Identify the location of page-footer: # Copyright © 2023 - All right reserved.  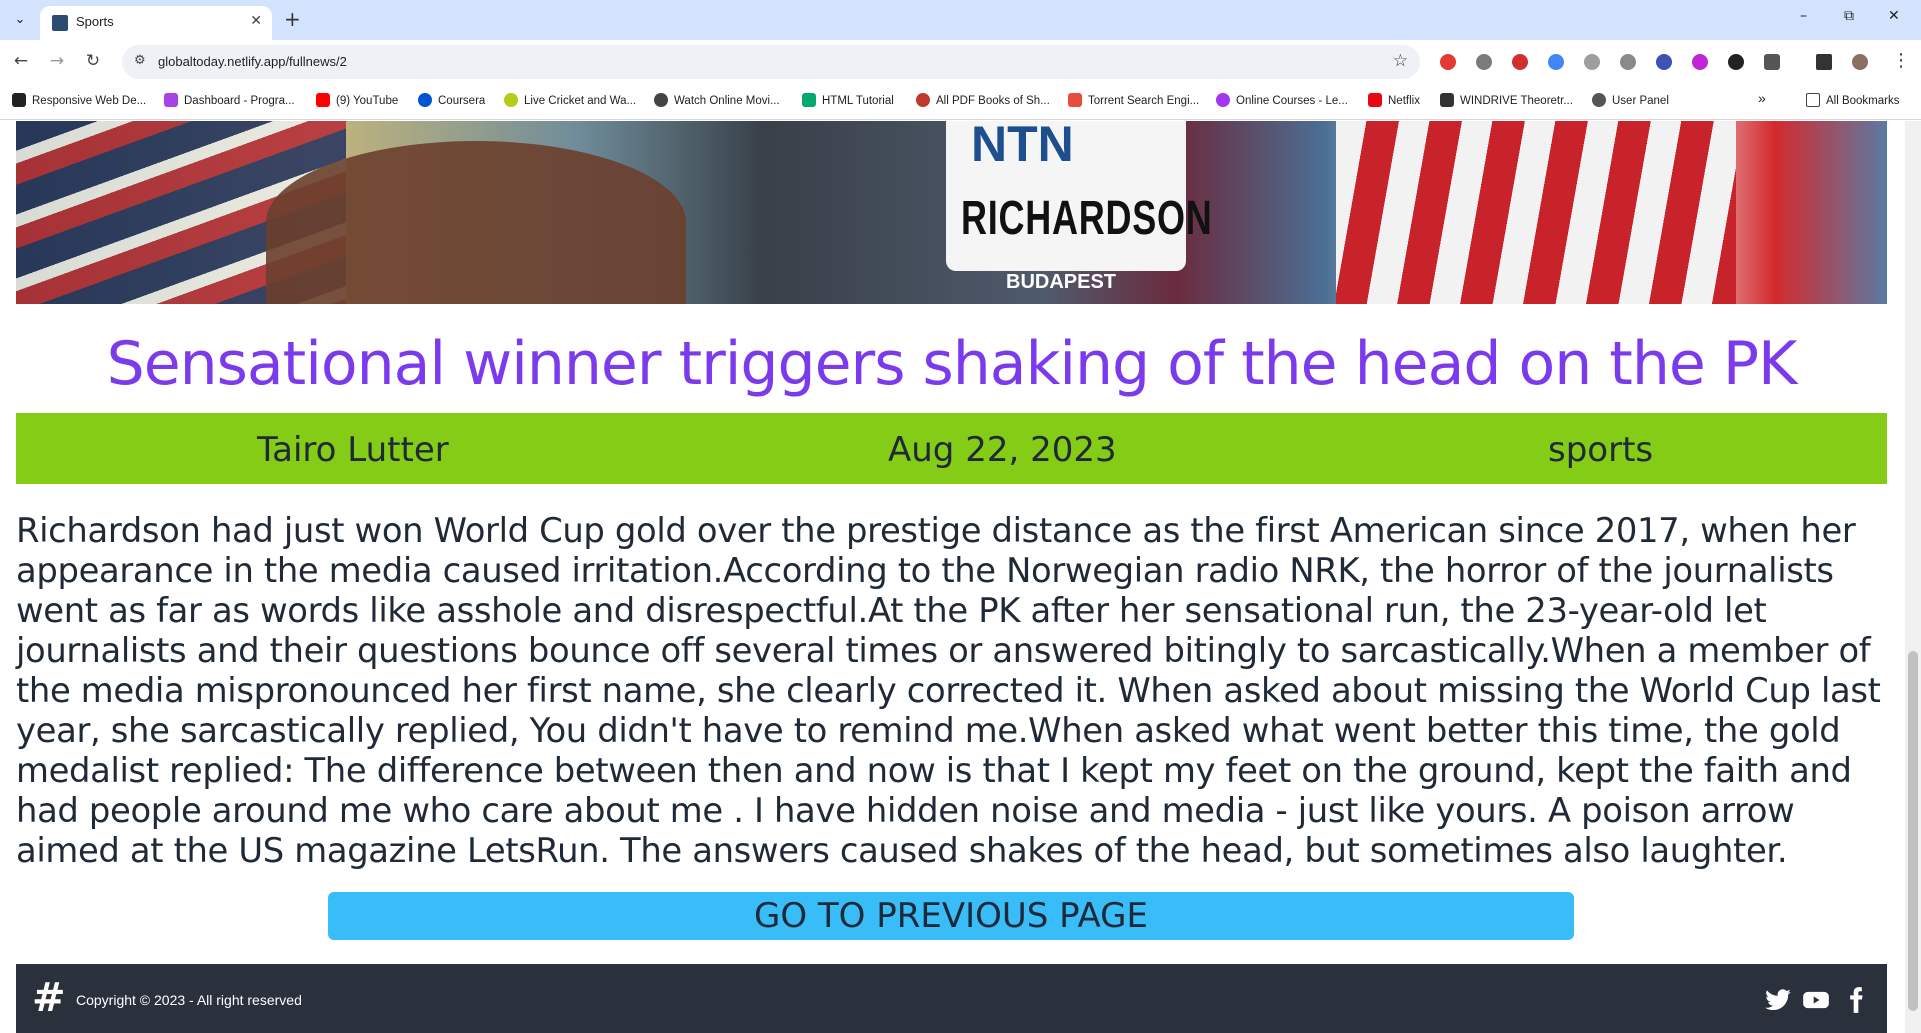
(951, 998).